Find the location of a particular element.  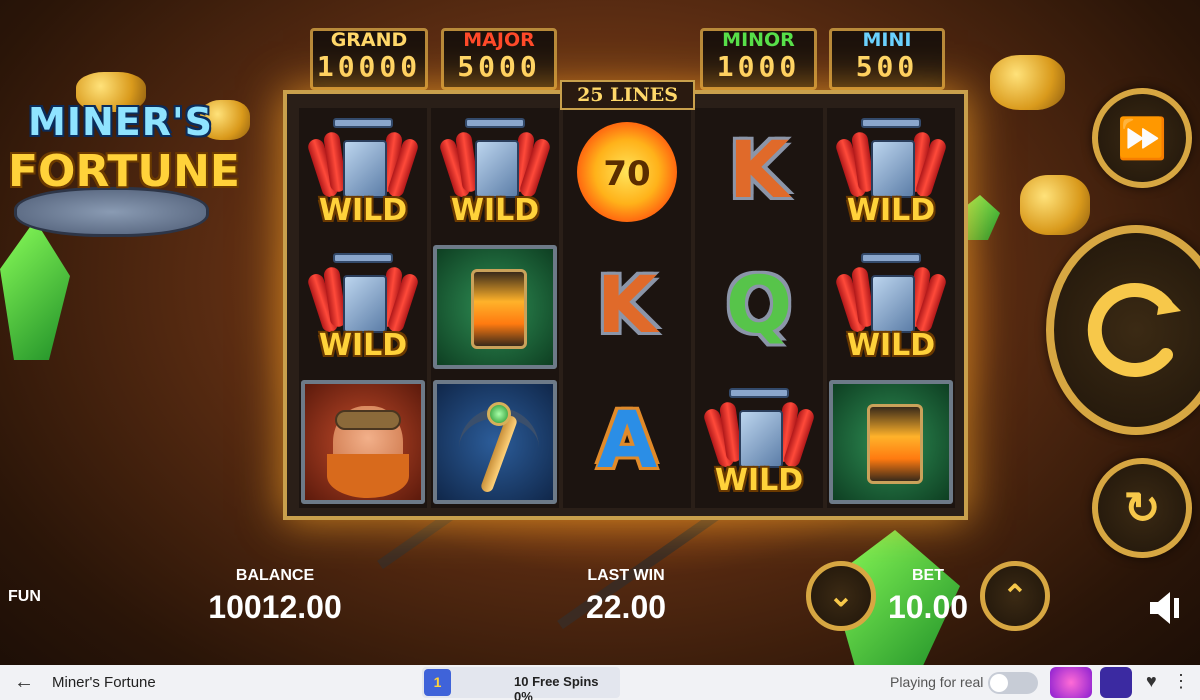

jackpot-value: 10000 is located at coordinates (369, 66).